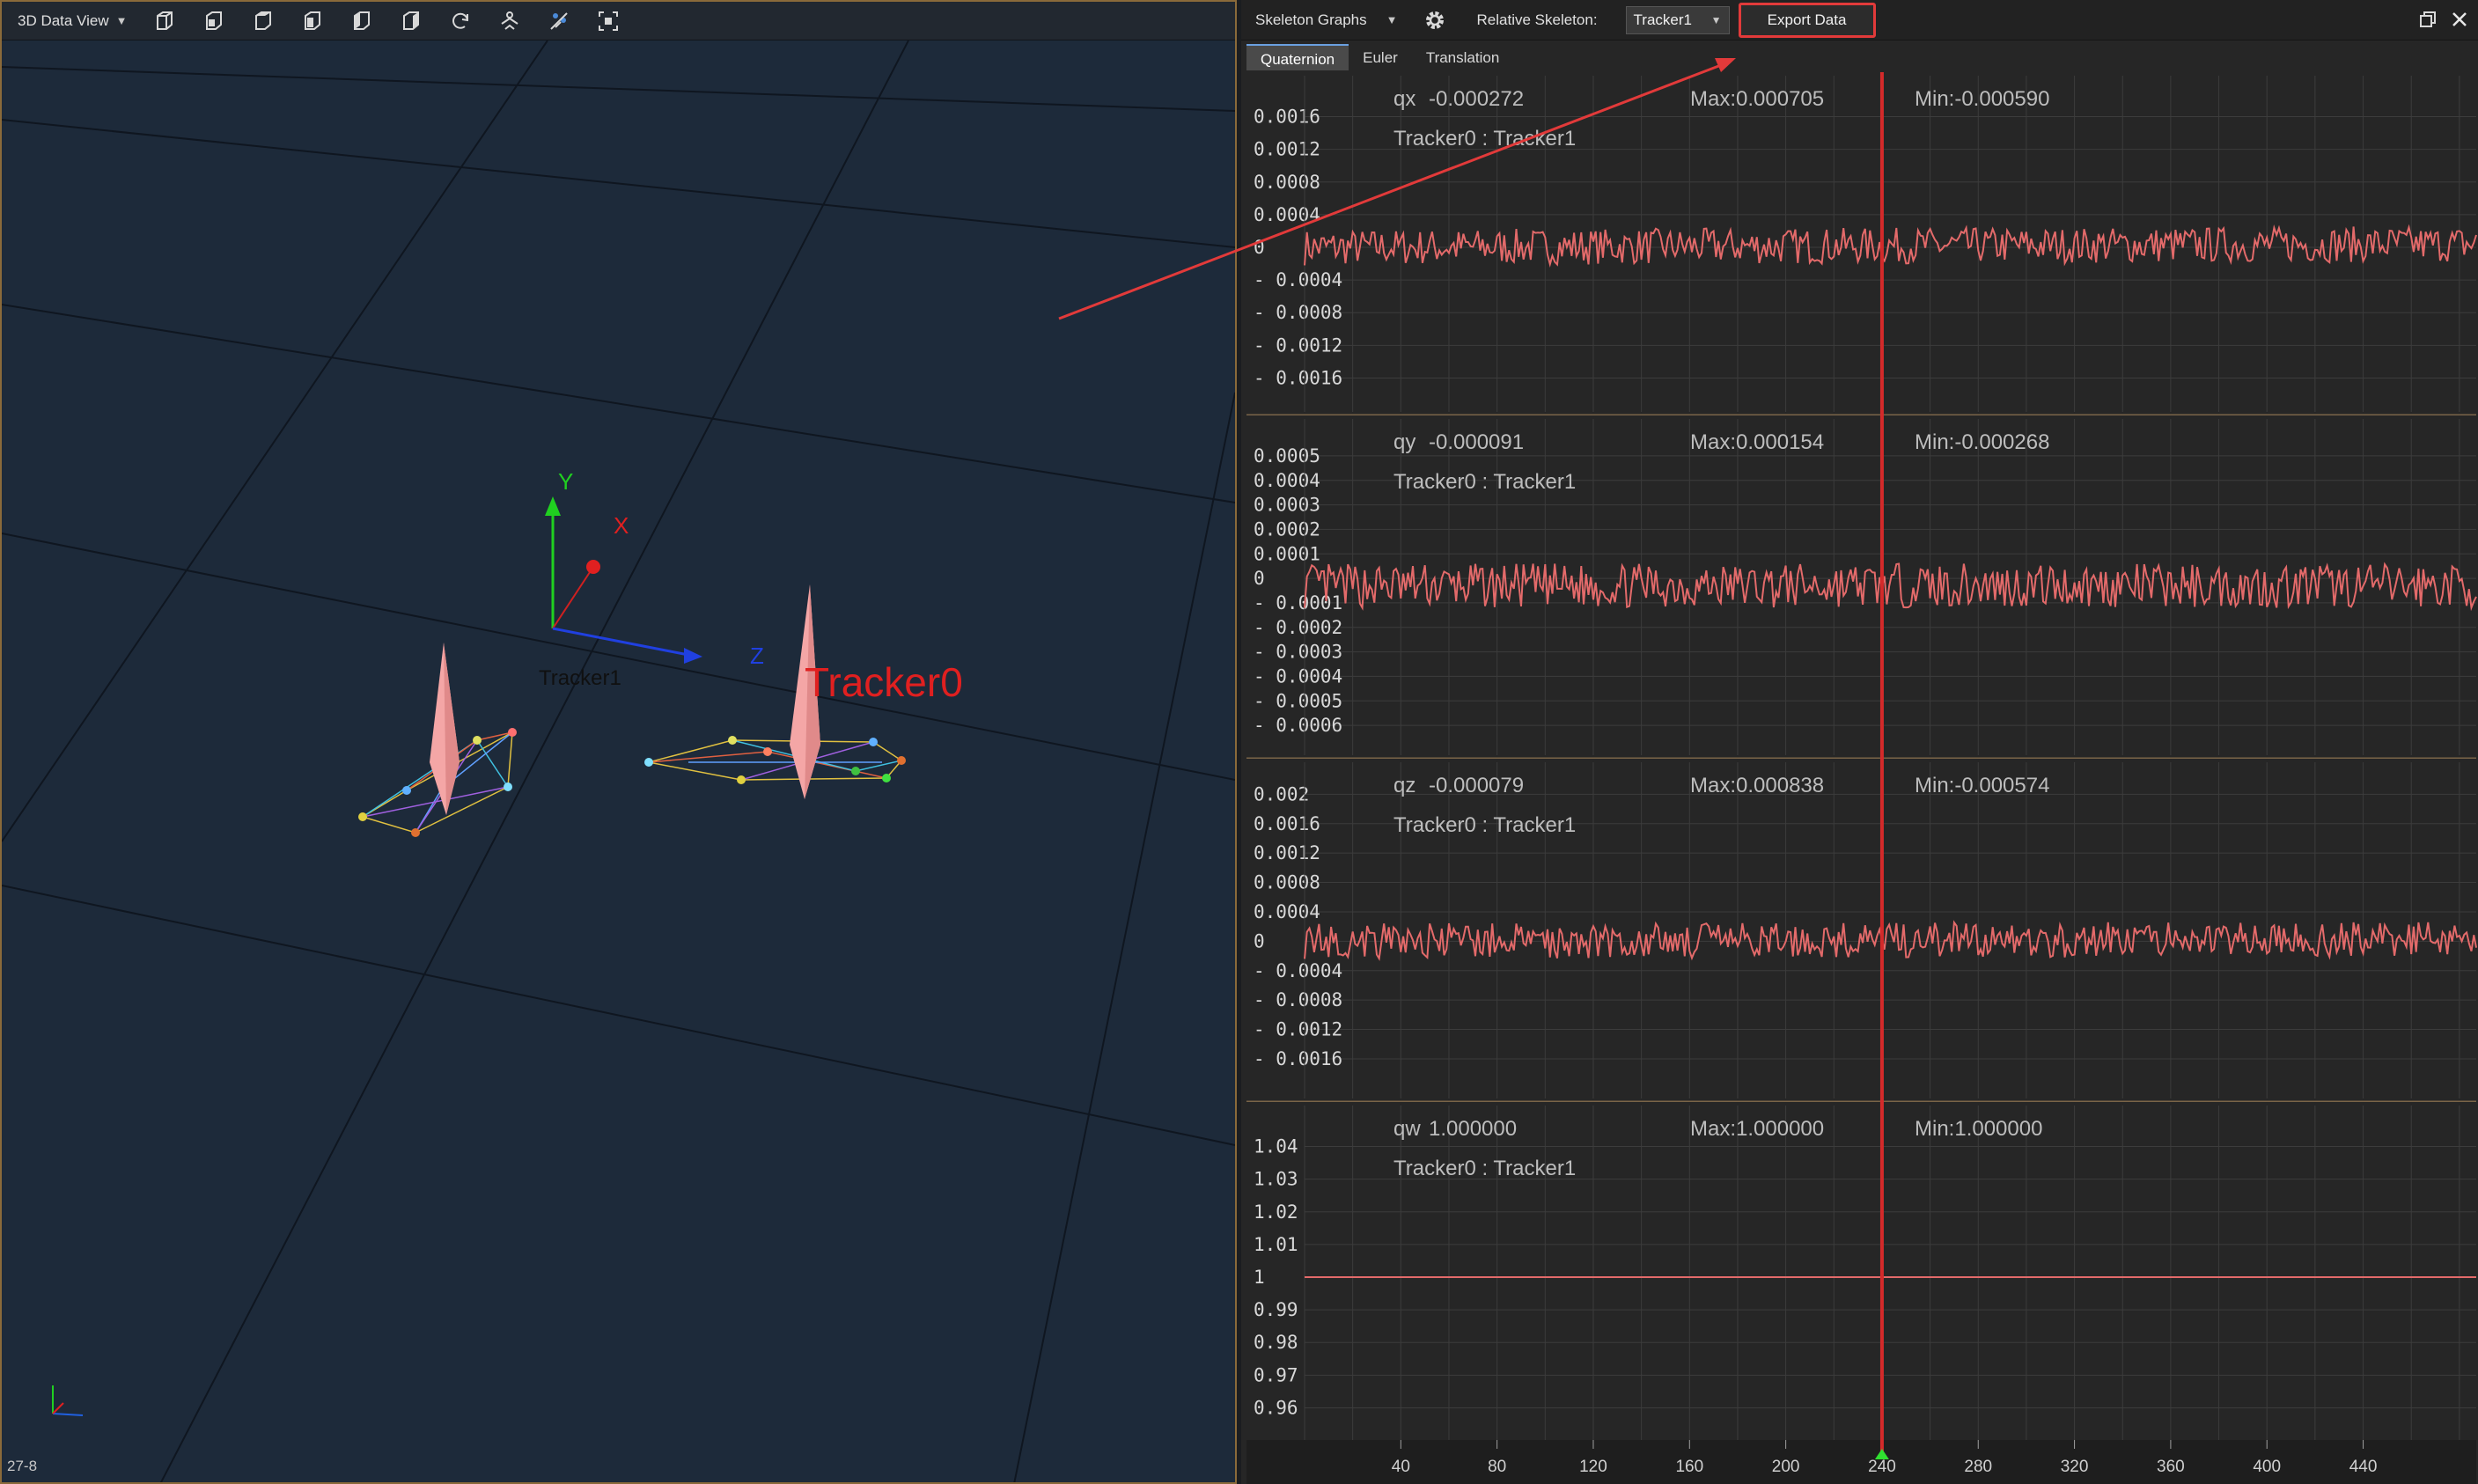 This screenshot has height=1484, width=2478. I want to click on y-tick-label: 1.04, so click(1276, 1146).